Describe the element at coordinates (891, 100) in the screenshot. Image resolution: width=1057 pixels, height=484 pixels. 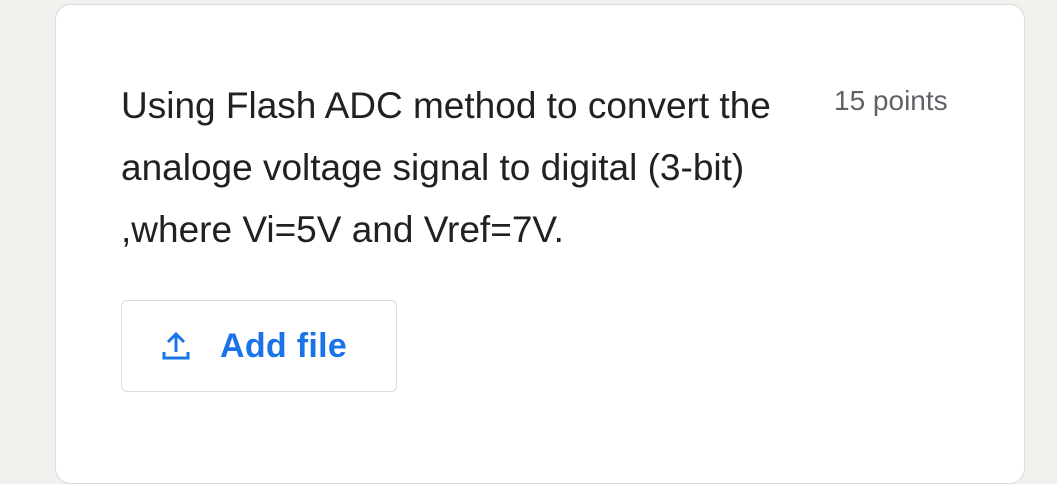
I see `points-label: 15 points` at that location.